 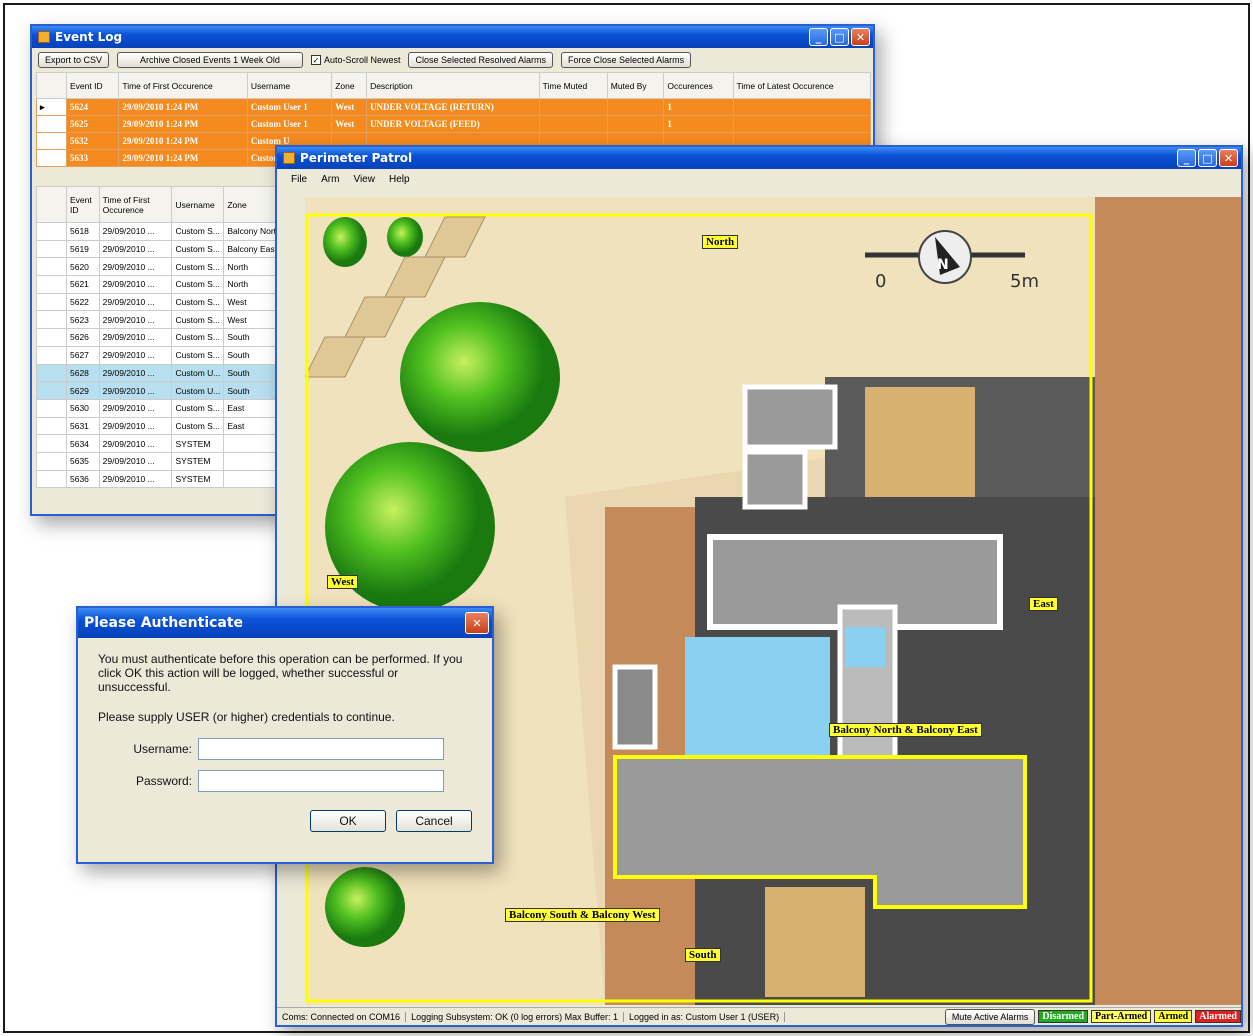 I want to click on menu-file: File, so click(x=299, y=179).